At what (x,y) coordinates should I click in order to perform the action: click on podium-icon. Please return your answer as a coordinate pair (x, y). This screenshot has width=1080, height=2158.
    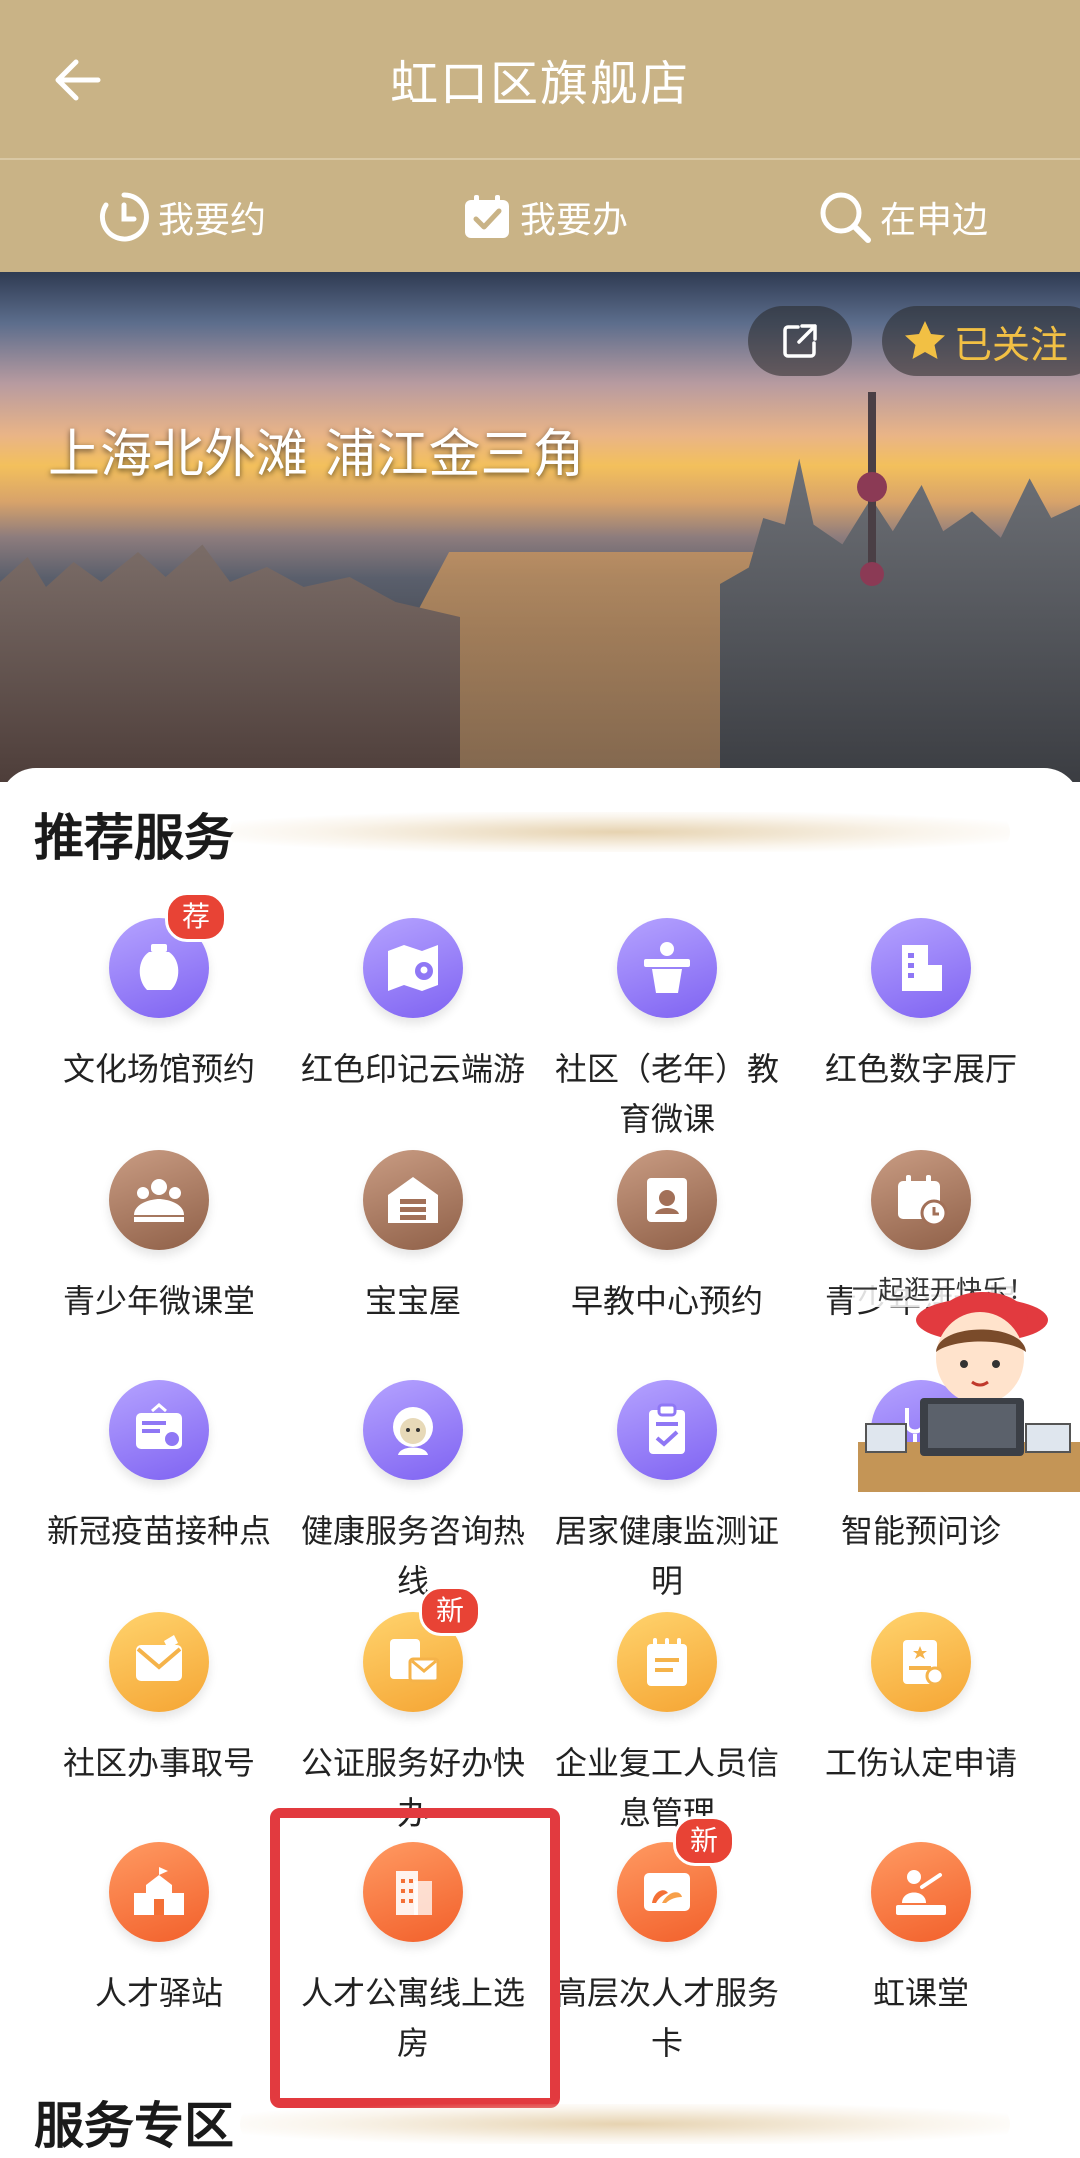
    Looking at the image, I should click on (667, 967).